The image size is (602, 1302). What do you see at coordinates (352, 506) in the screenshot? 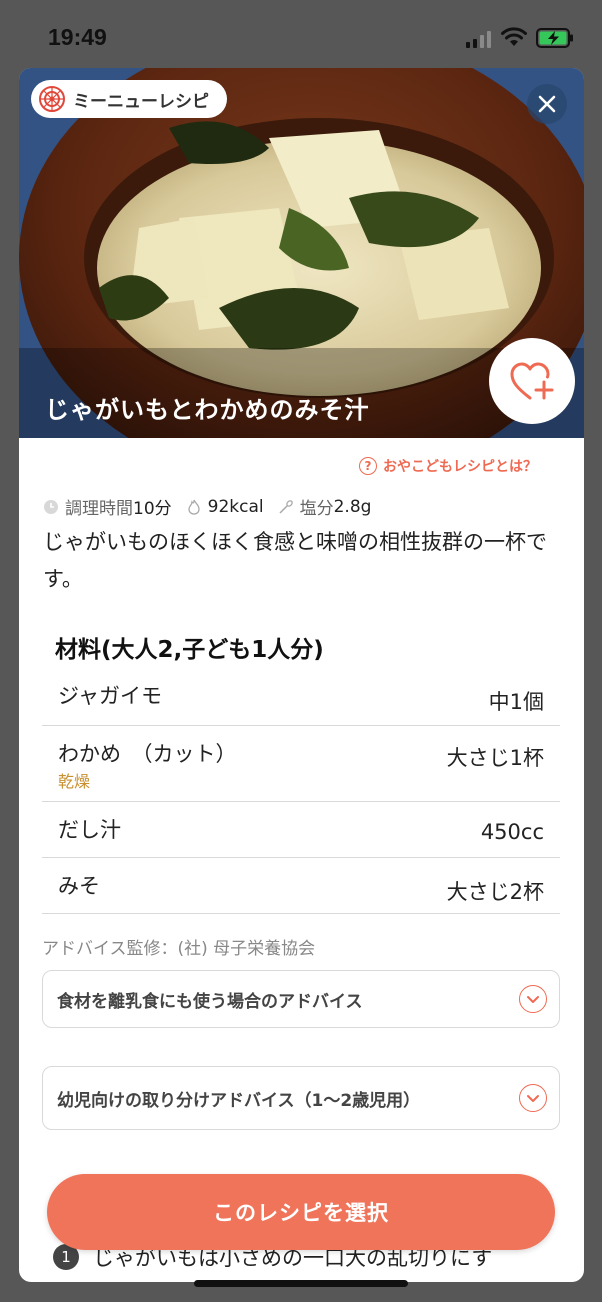
I see `salt-value: 2.8g` at bounding box center [352, 506].